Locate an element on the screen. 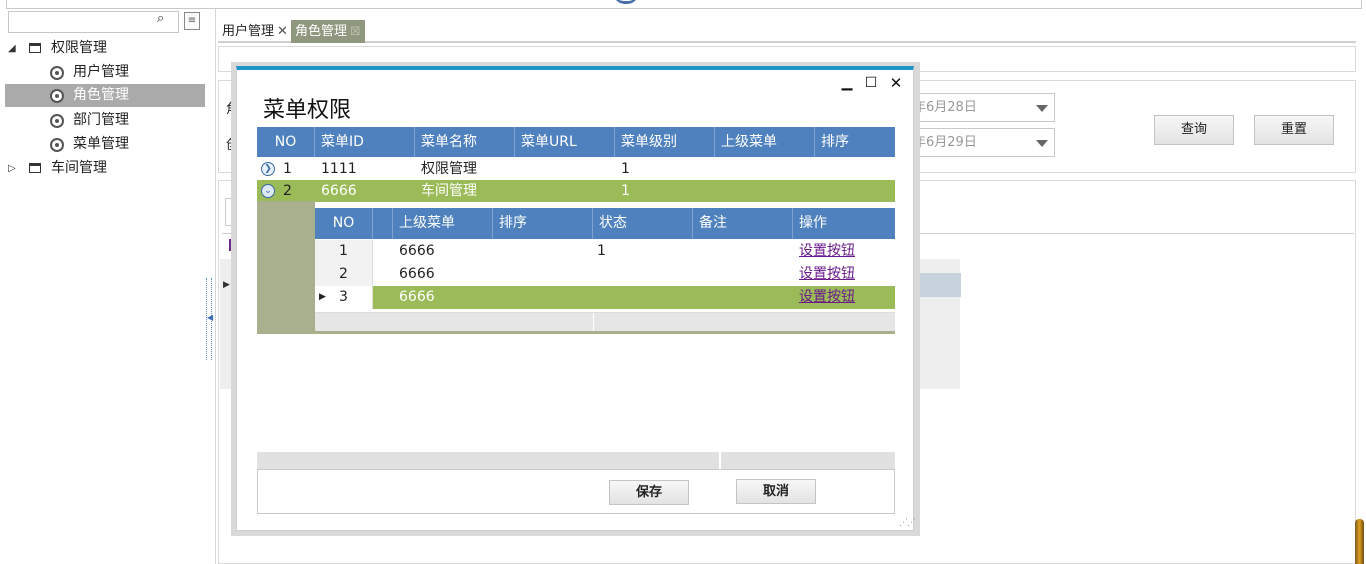 The width and height of the screenshot is (1366, 564). document-icon: ≡ is located at coordinates (192, 21).